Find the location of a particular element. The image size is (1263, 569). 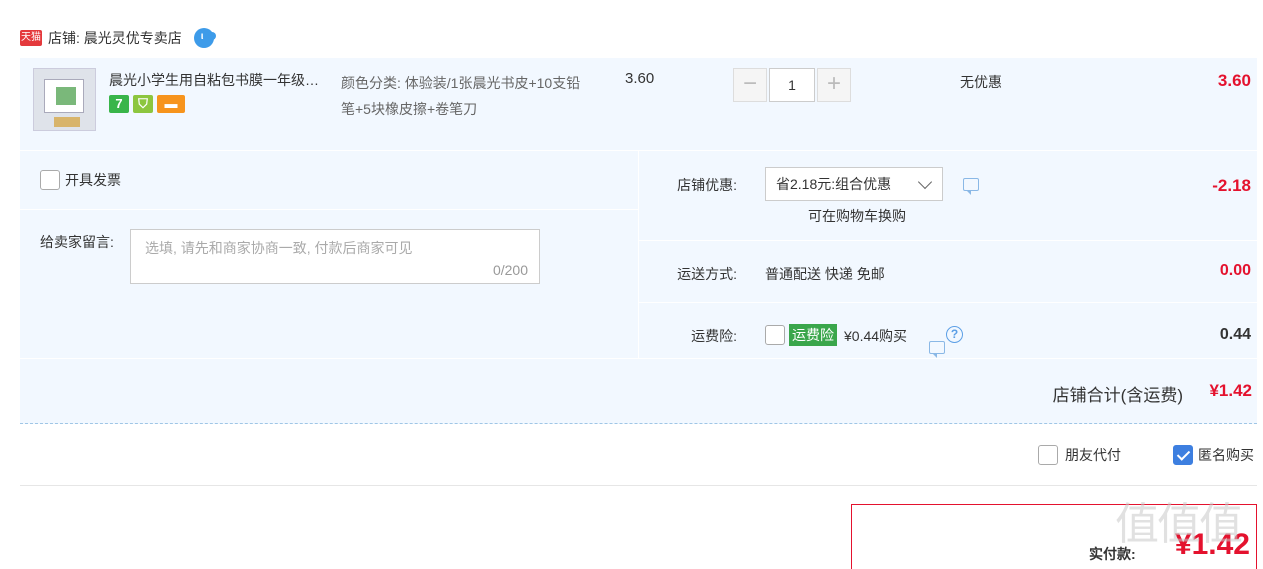

help-icon: ? is located at coordinates (954, 334).